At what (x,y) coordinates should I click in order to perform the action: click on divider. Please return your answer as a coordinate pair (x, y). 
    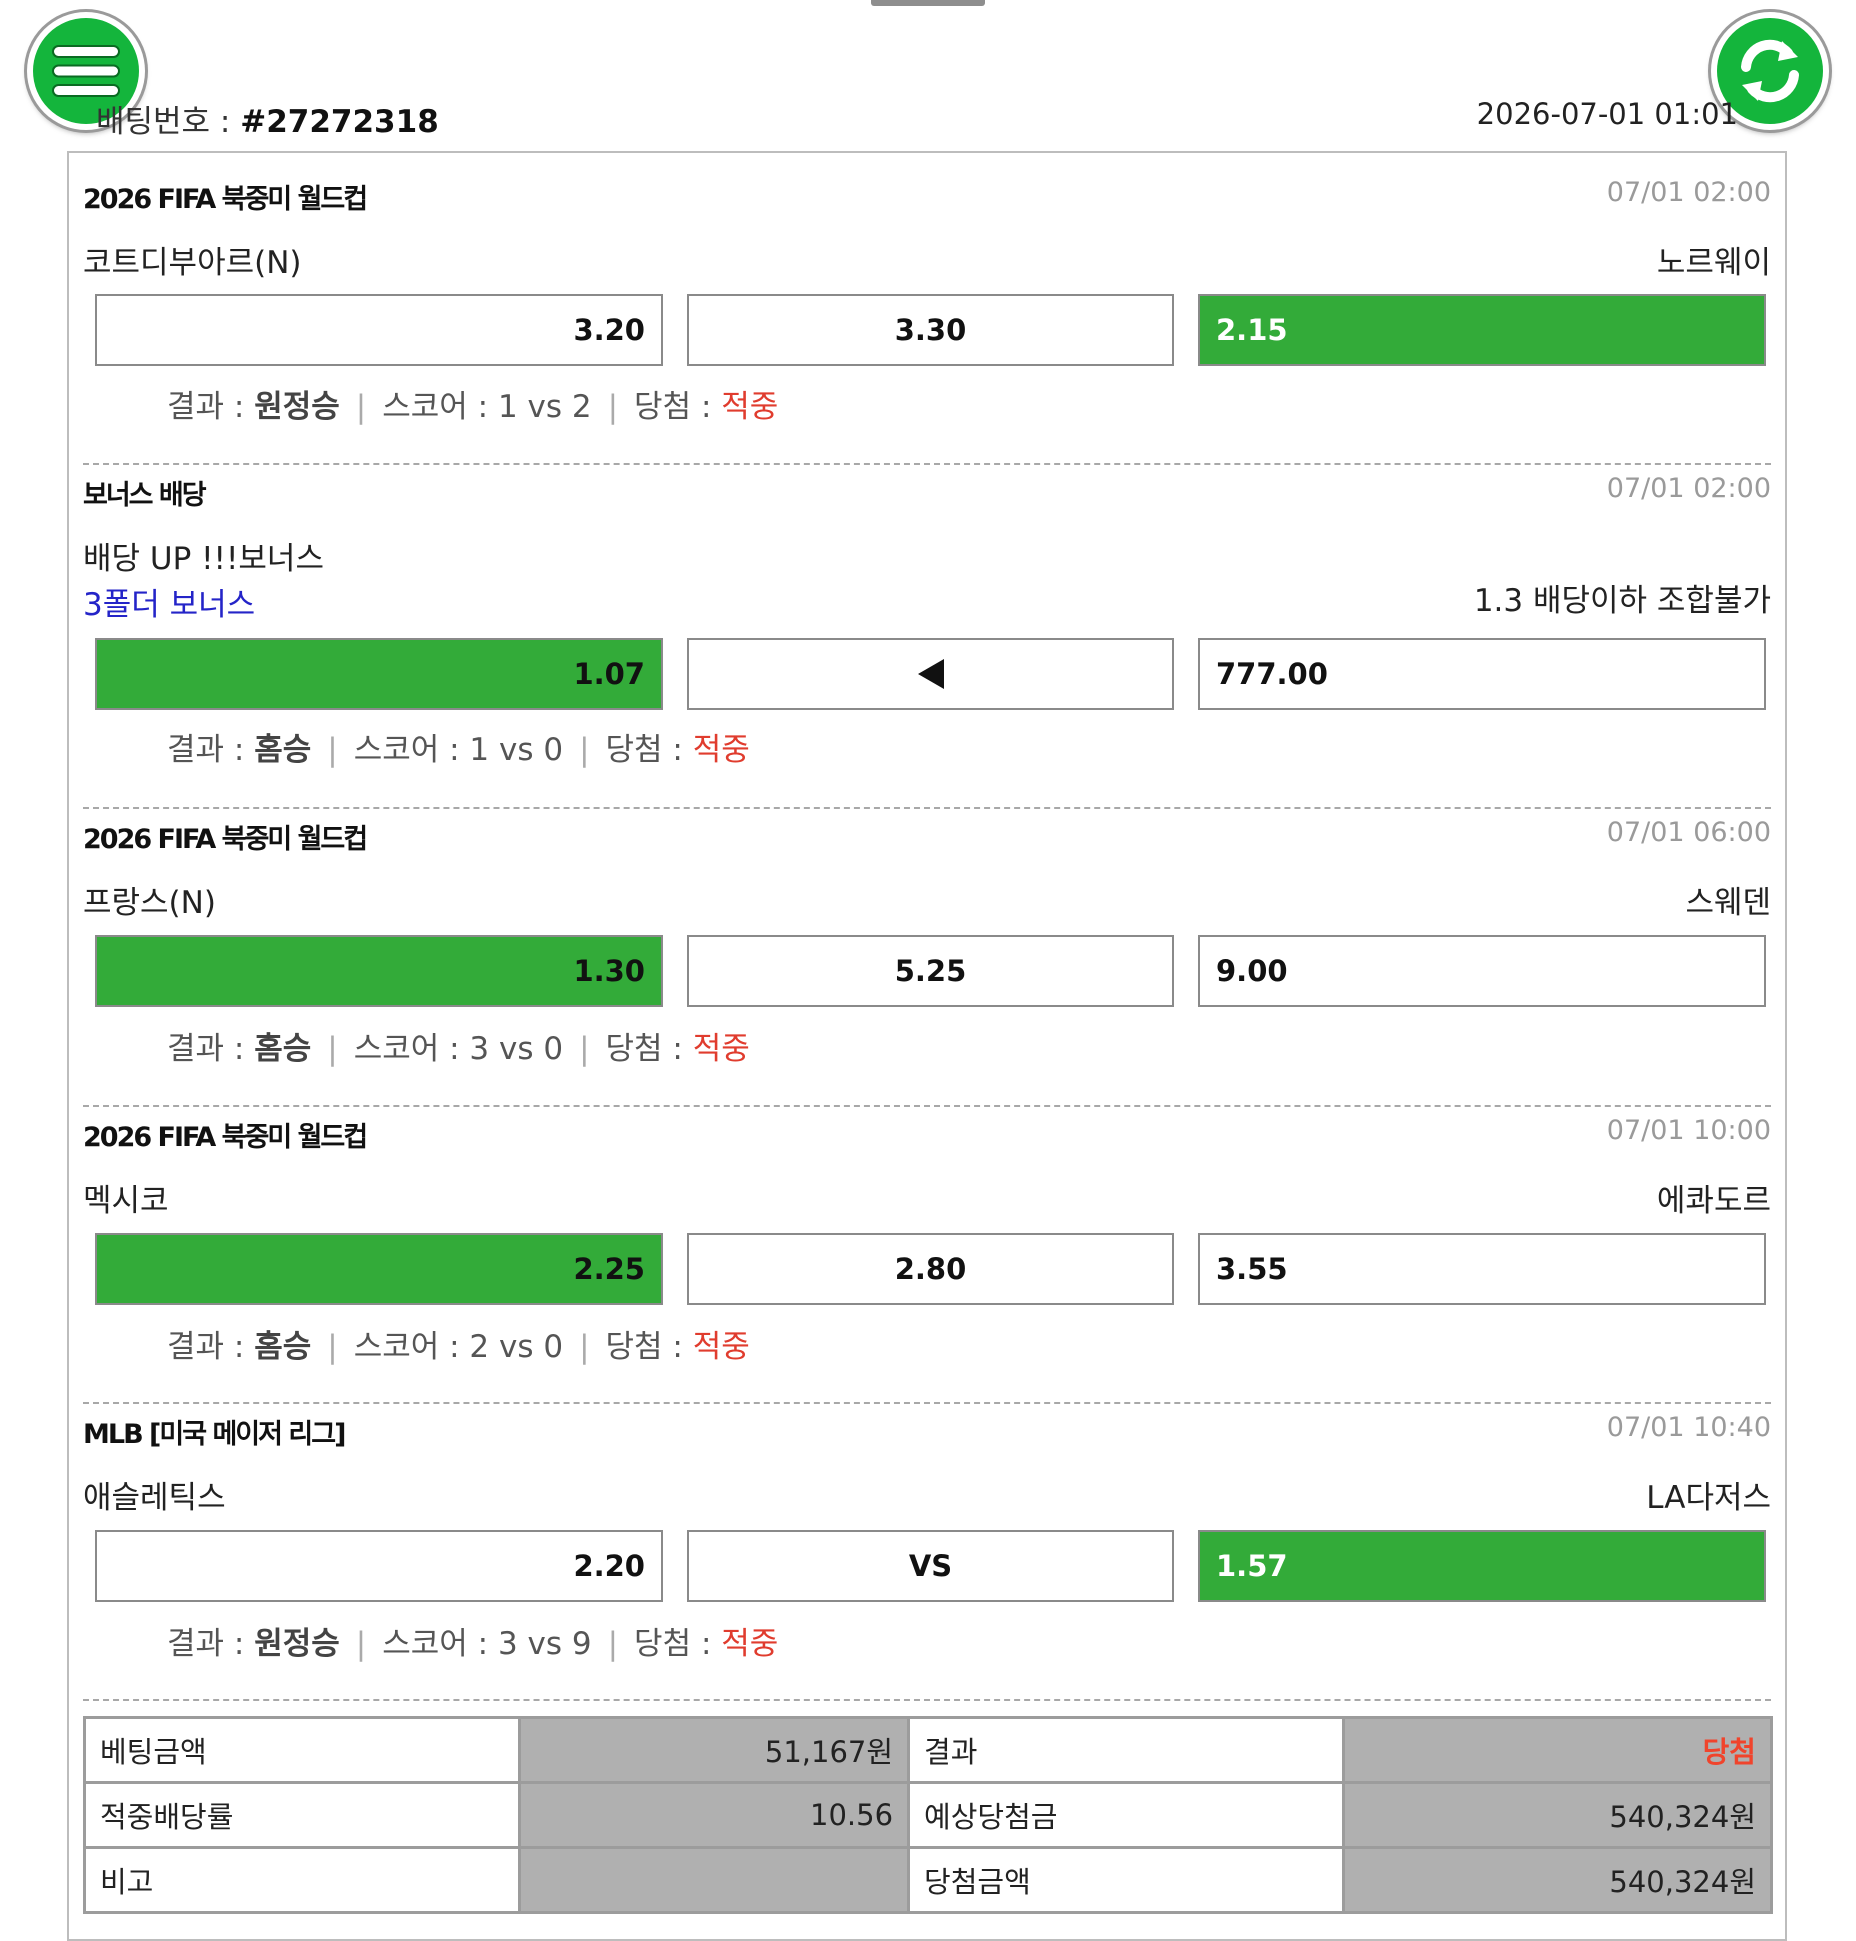
    Looking at the image, I should click on (927, 1700).